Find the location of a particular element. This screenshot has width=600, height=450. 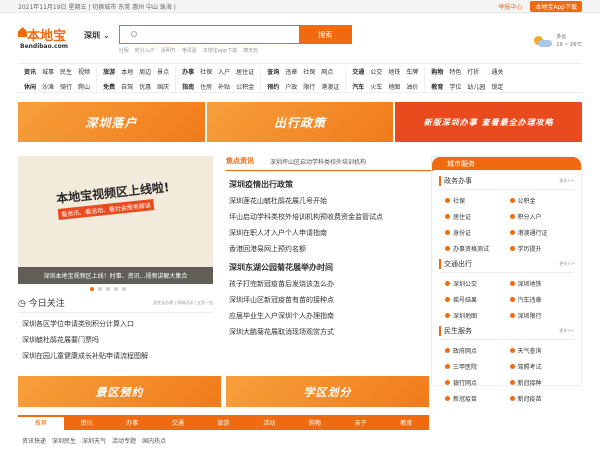

channel-tab: 购物 is located at coordinates (315, 422).